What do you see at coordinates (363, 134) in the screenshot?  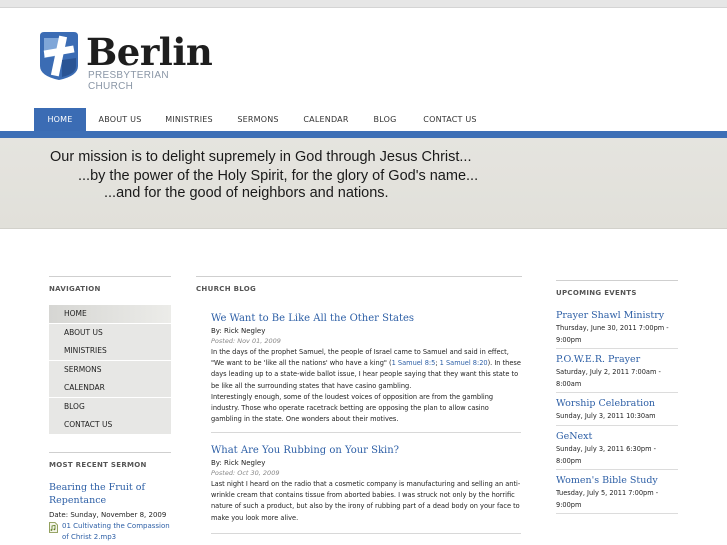 I see `nav-accent-bar` at bounding box center [363, 134].